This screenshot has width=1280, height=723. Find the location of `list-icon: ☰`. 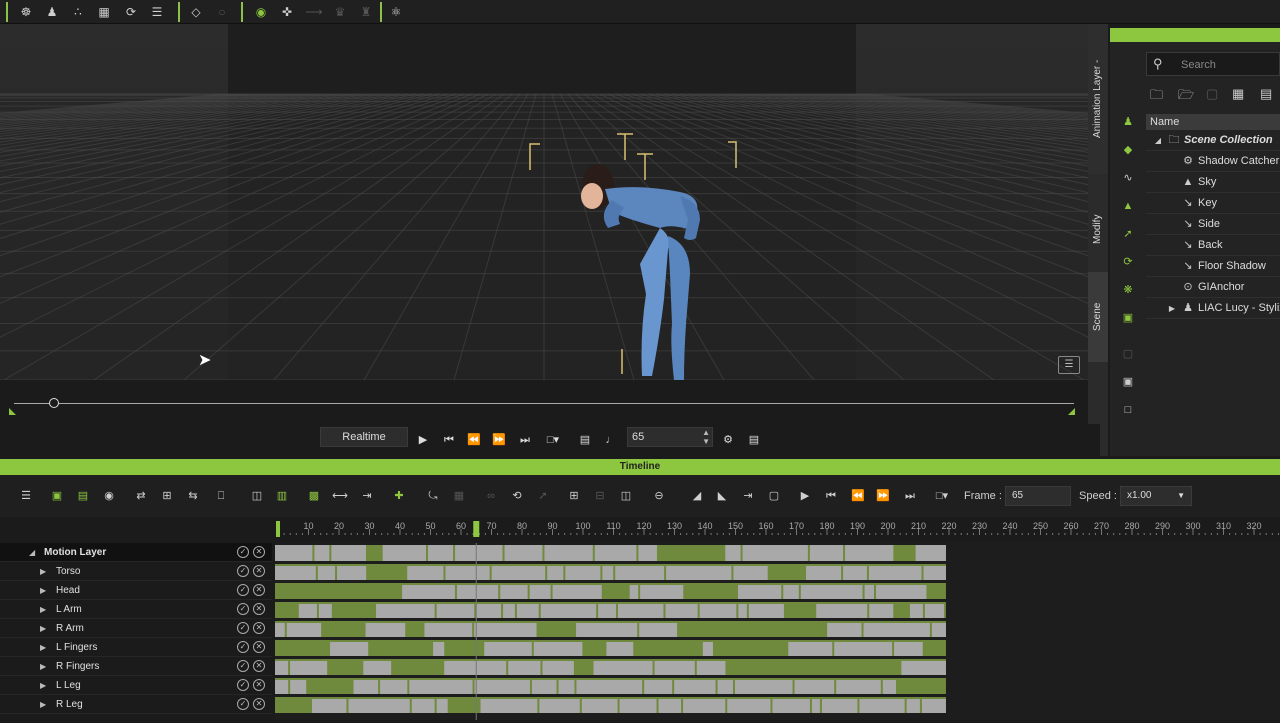

list-icon: ☰ is located at coordinates (26, 496).